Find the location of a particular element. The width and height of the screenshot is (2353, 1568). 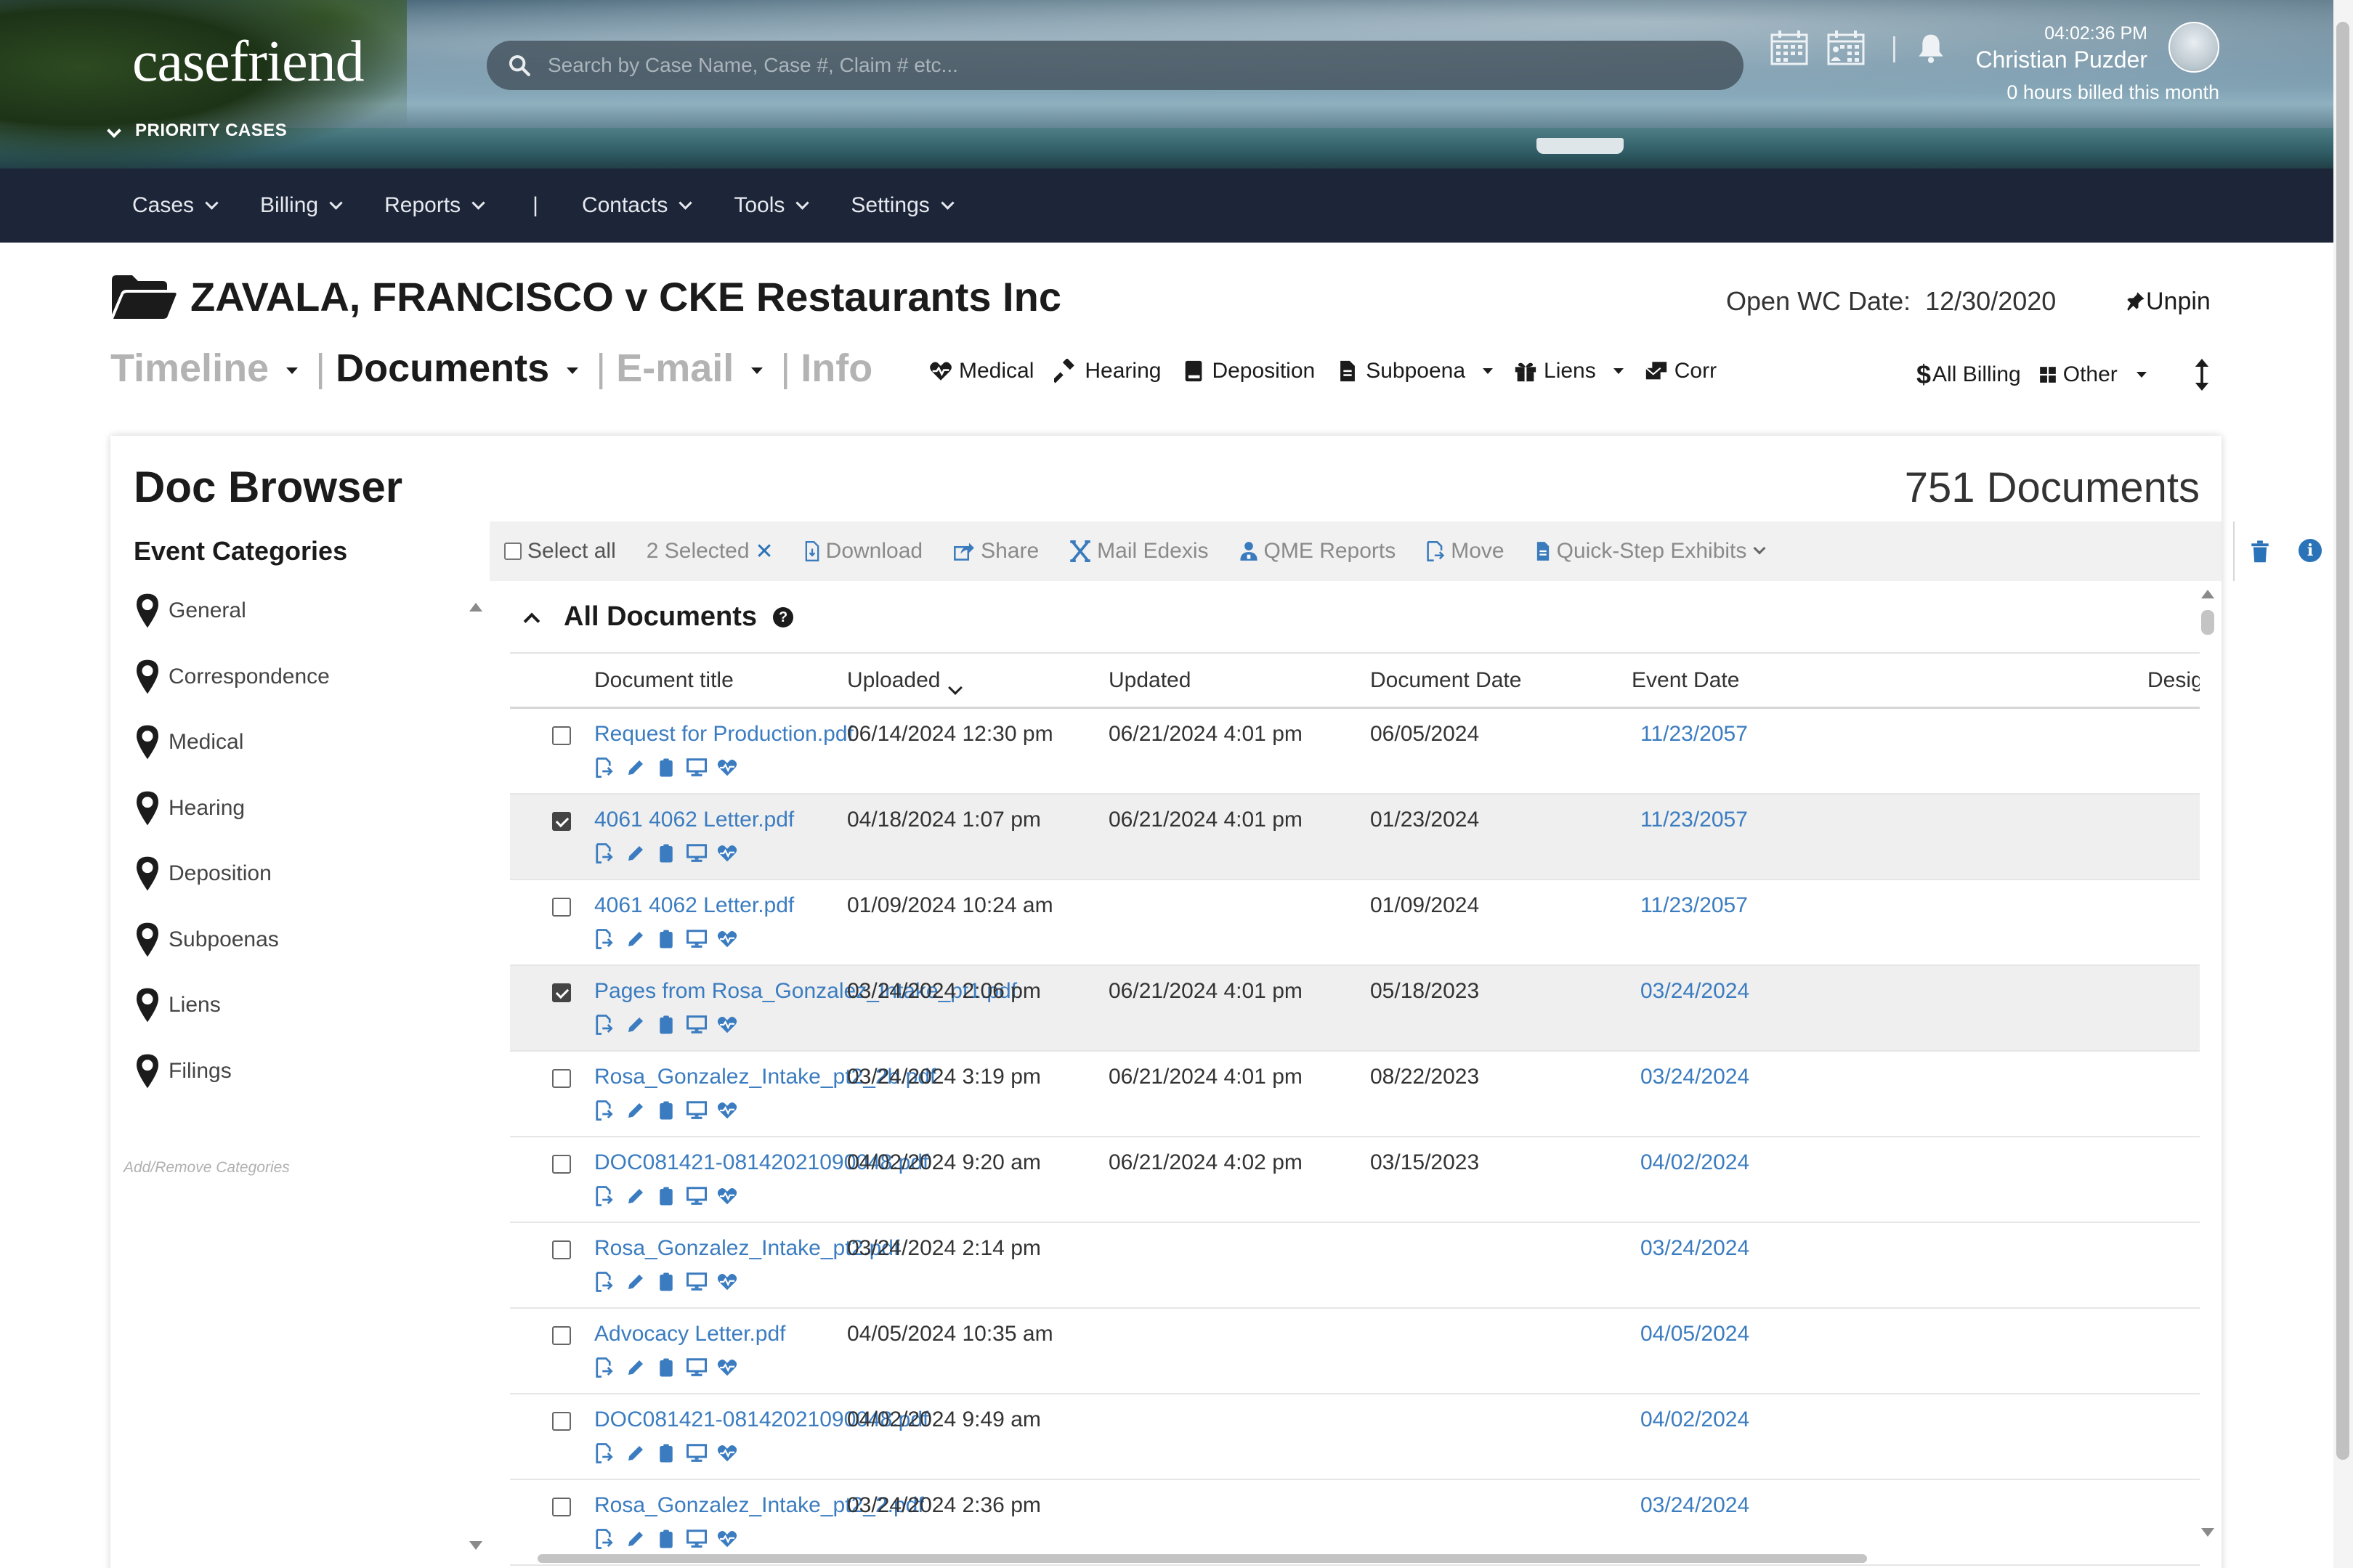

nav-reports: Reports is located at coordinates (434, 206).